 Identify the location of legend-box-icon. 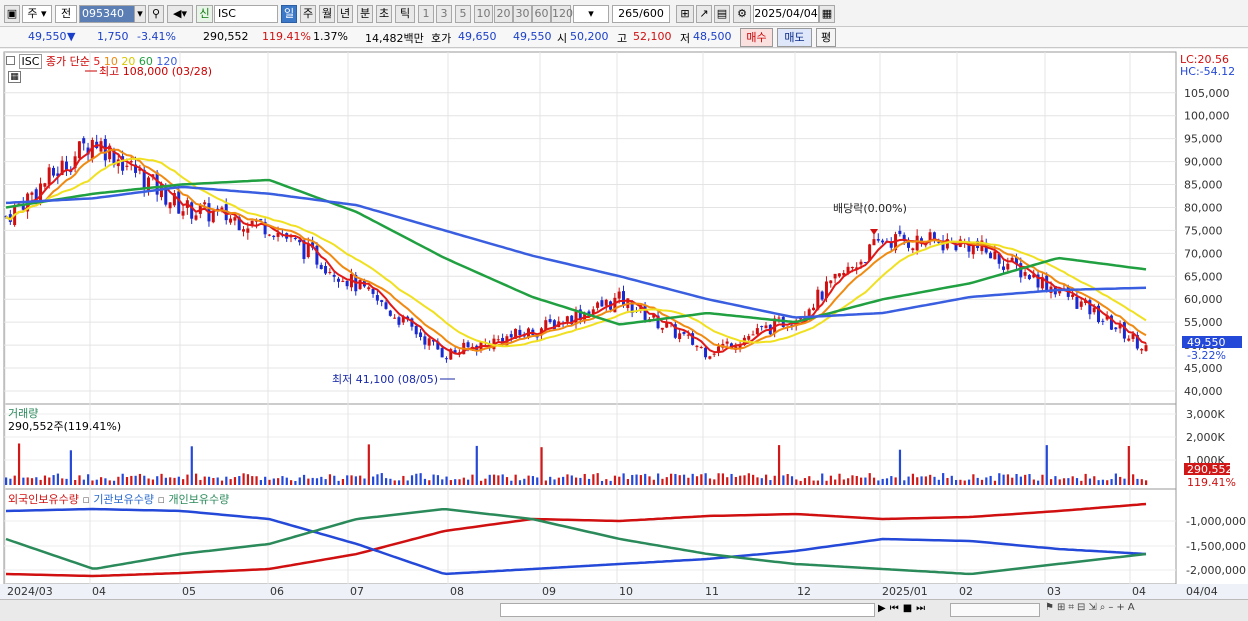
(10, 60).